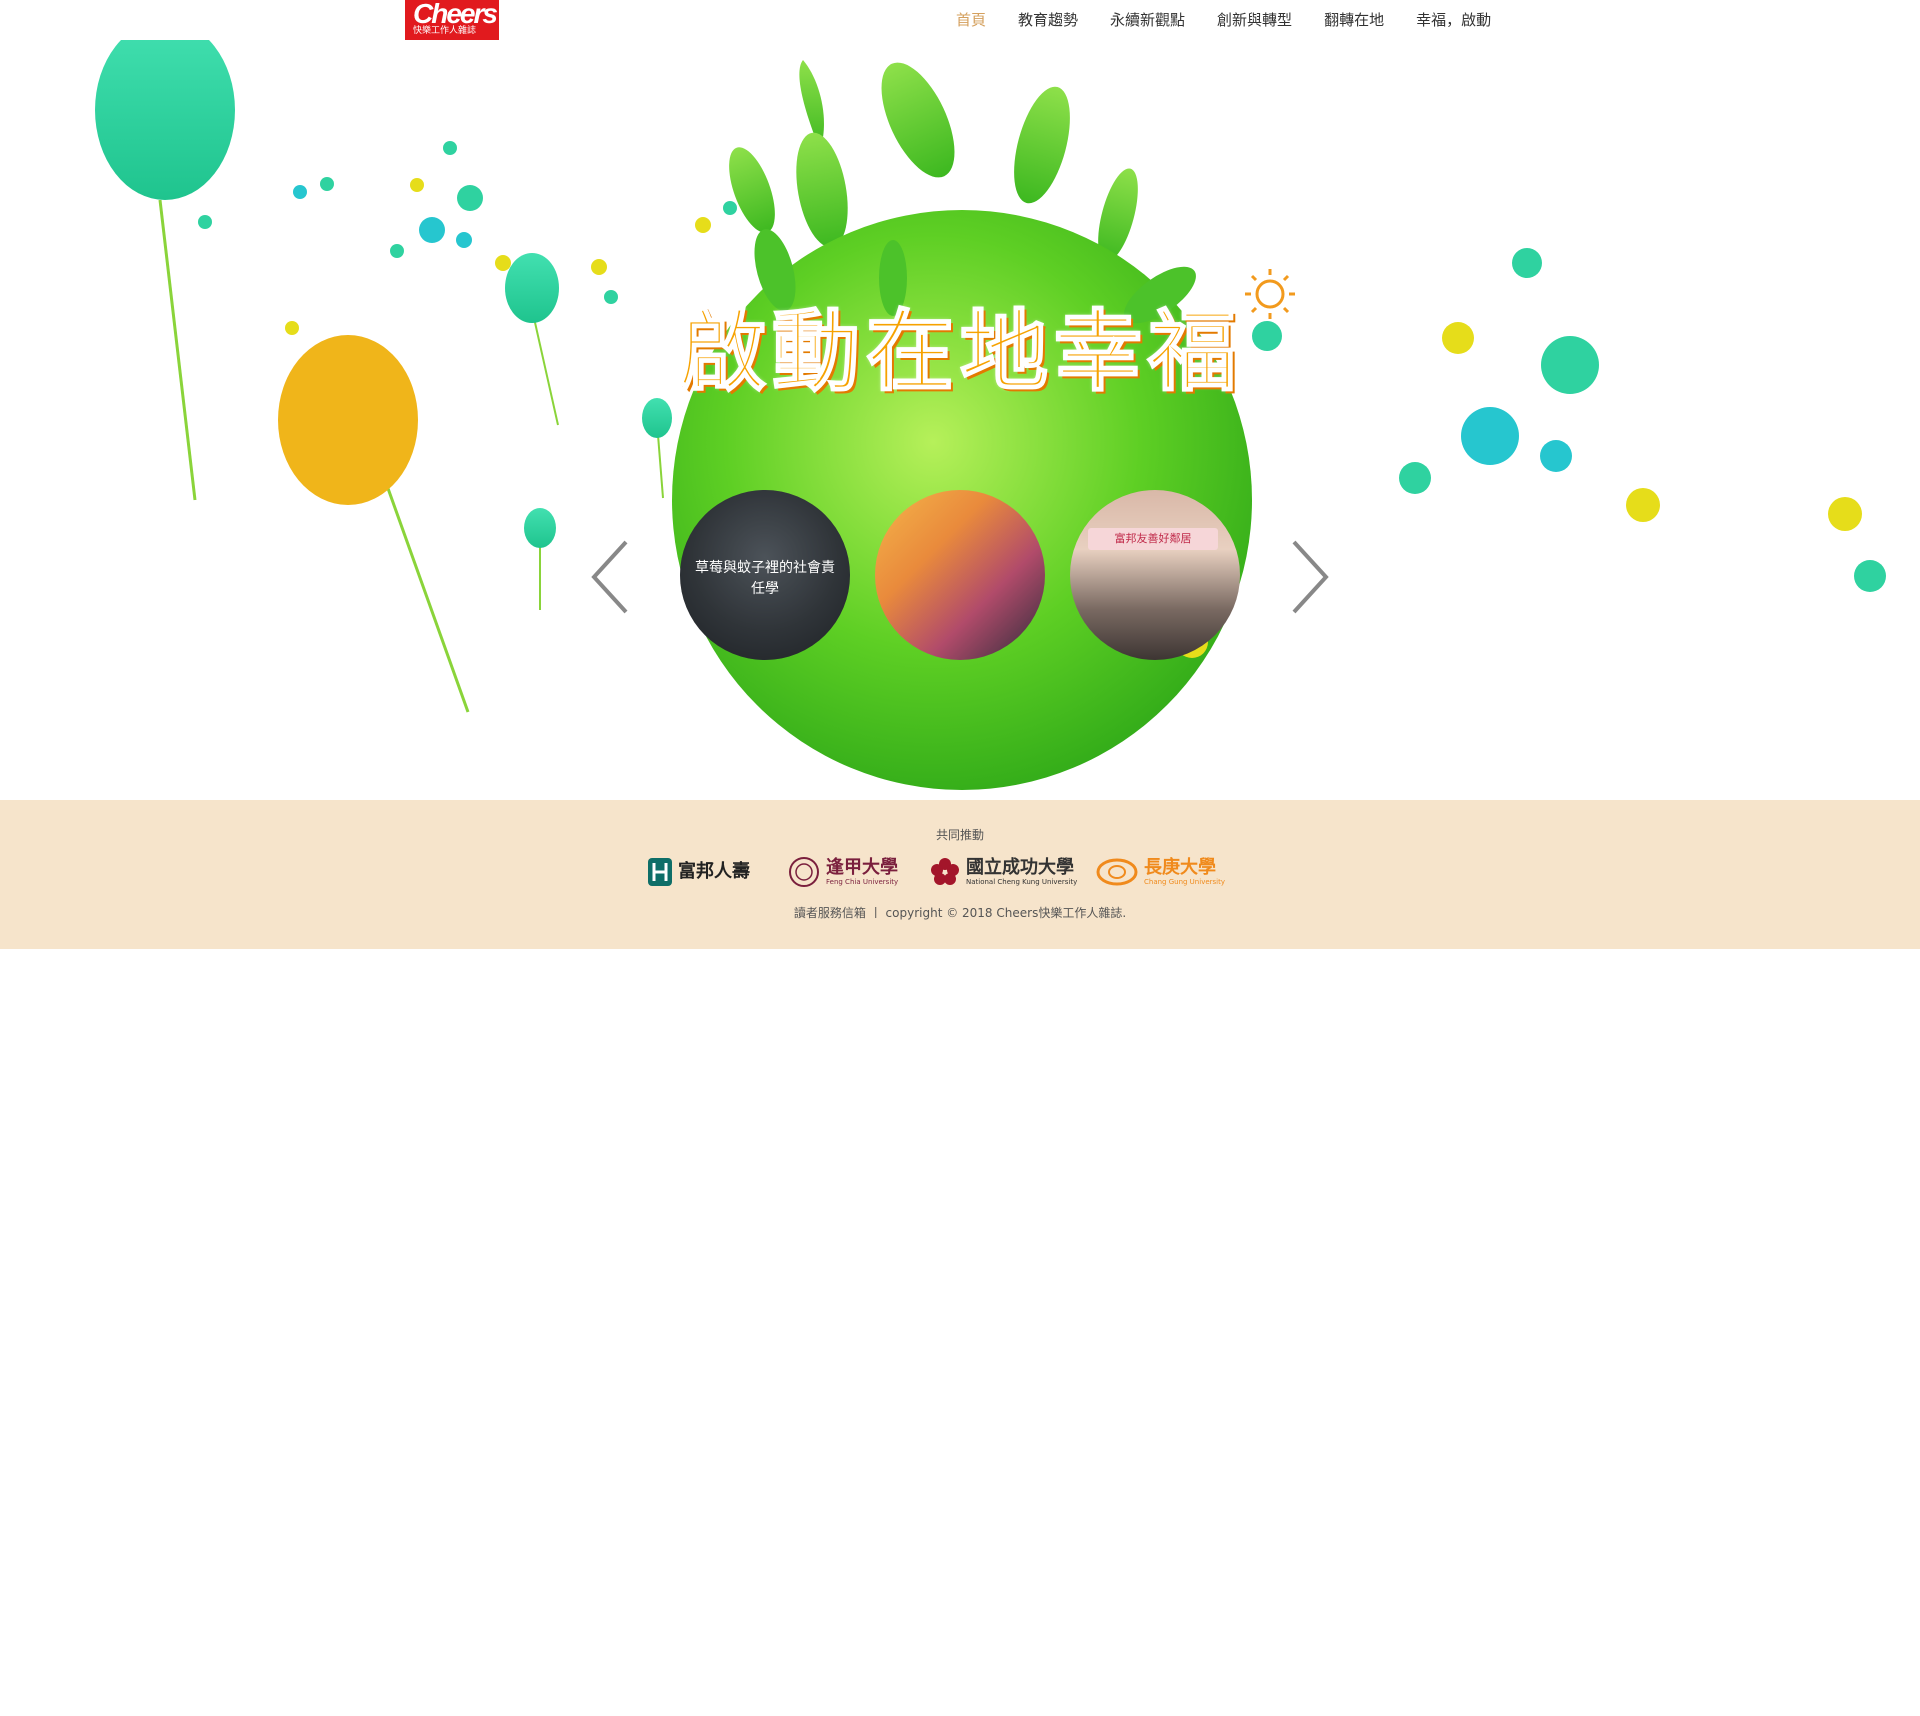  Describe the element at coordinates (1153, 539) in the screenshot. I see `slide-banner: 富邦友善好鄰居` at that location.